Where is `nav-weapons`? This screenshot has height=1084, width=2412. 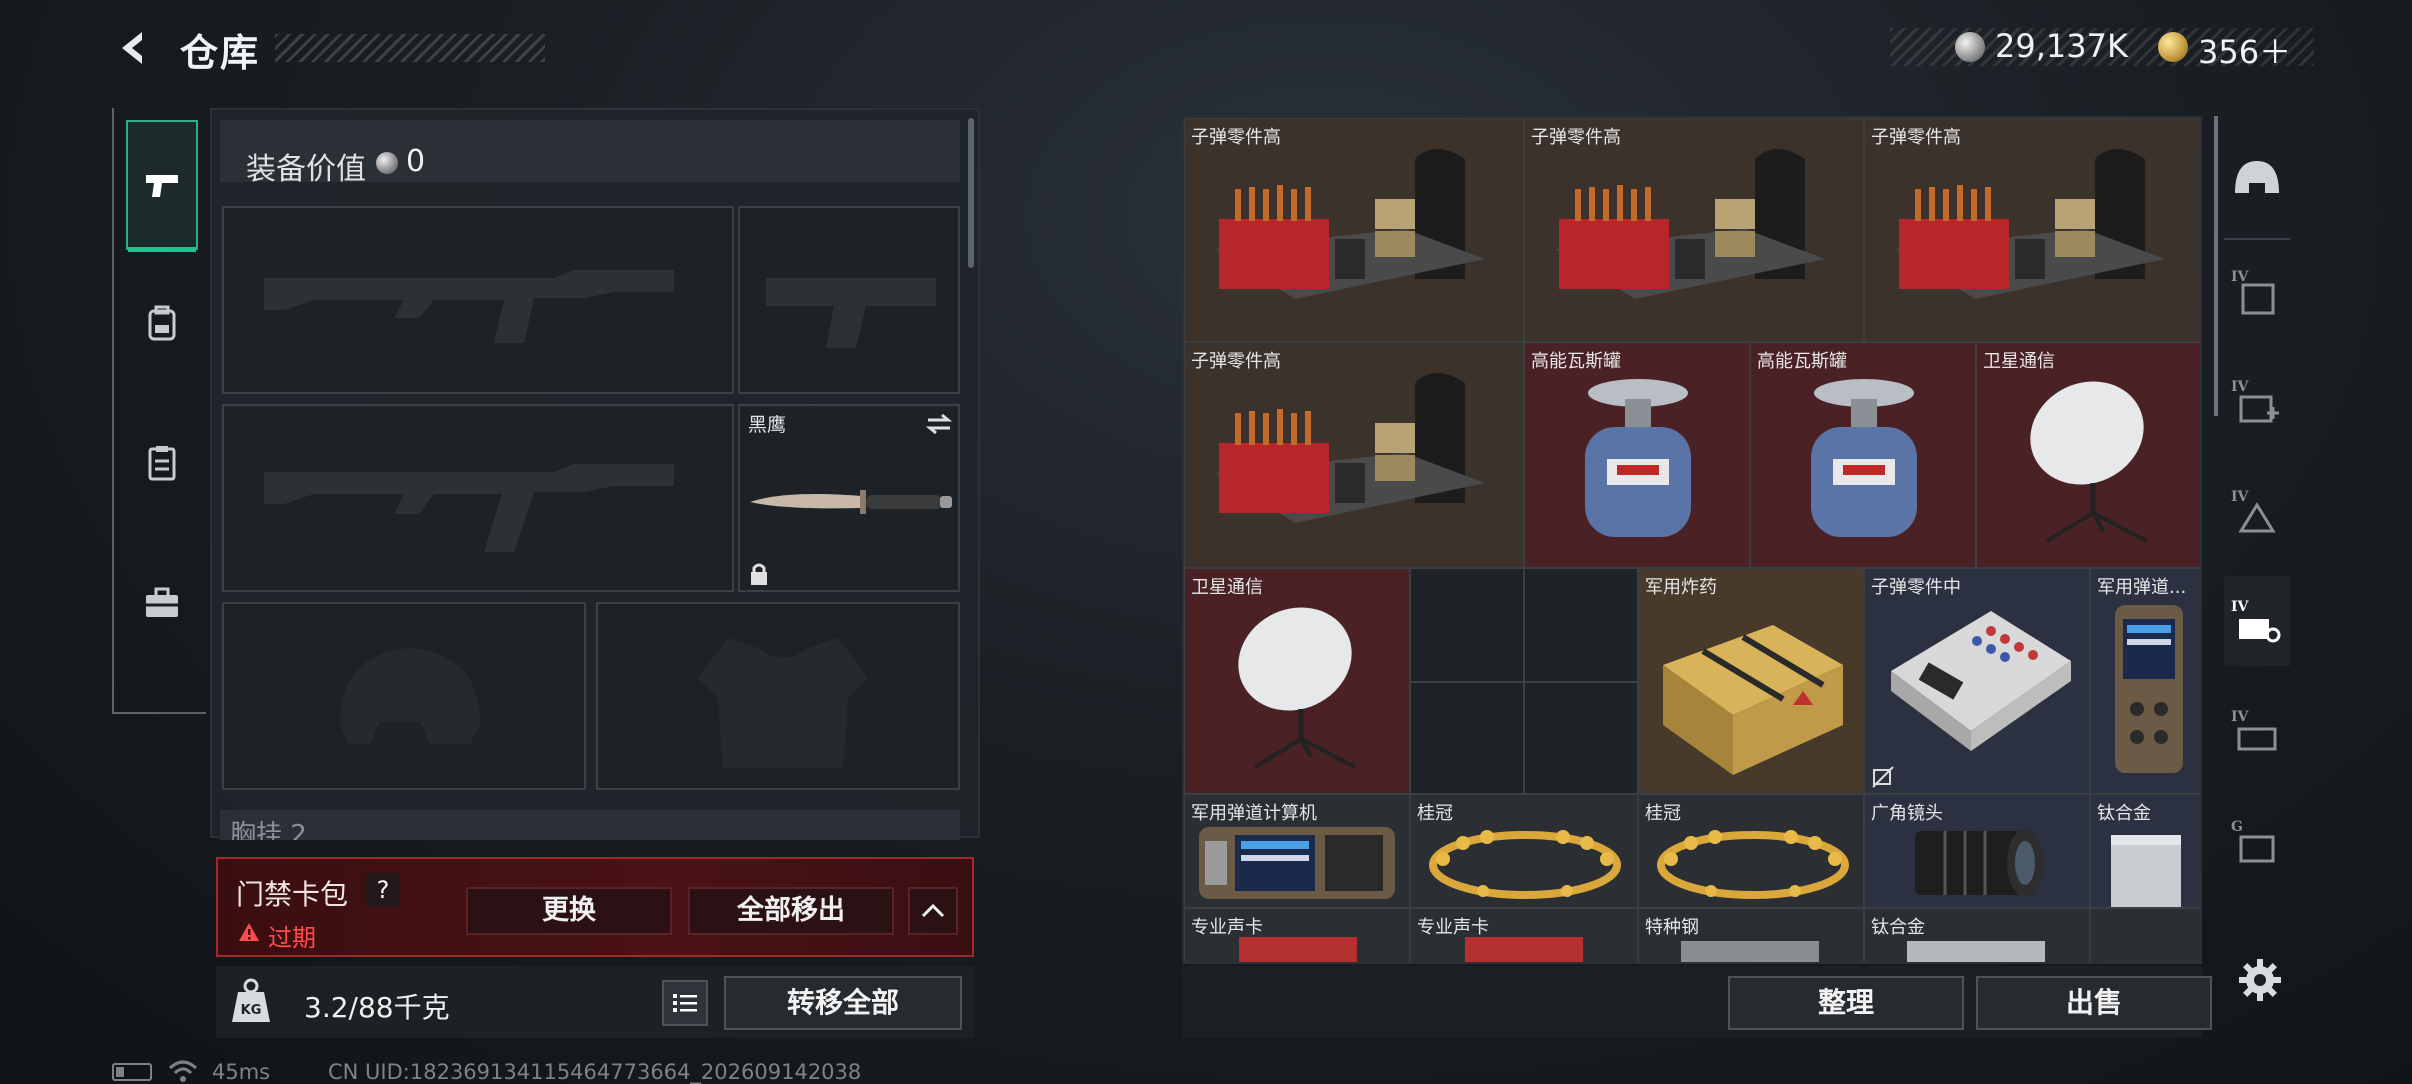
nav-weapons is located at coordinates (162, 186).